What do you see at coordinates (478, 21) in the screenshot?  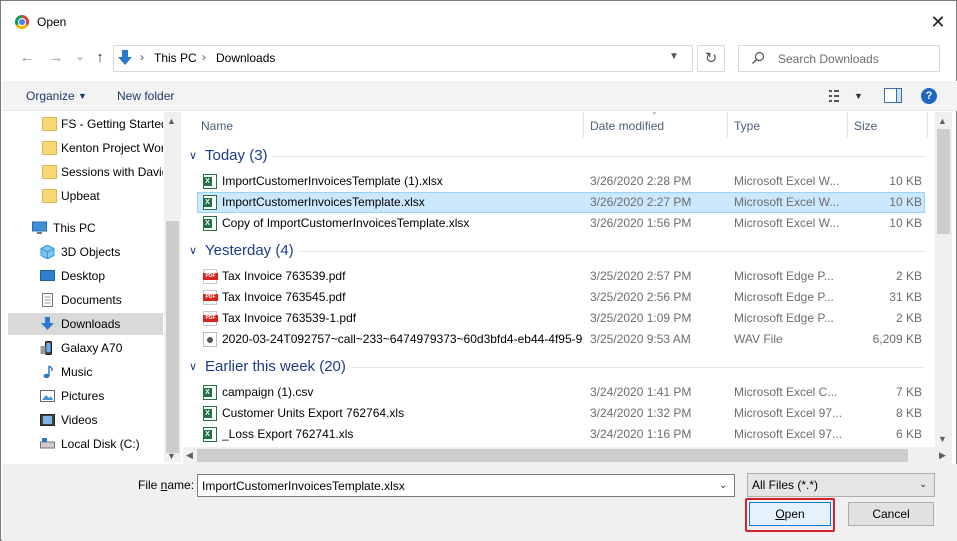 I see `title-bar` at bounding box center [478, 21].